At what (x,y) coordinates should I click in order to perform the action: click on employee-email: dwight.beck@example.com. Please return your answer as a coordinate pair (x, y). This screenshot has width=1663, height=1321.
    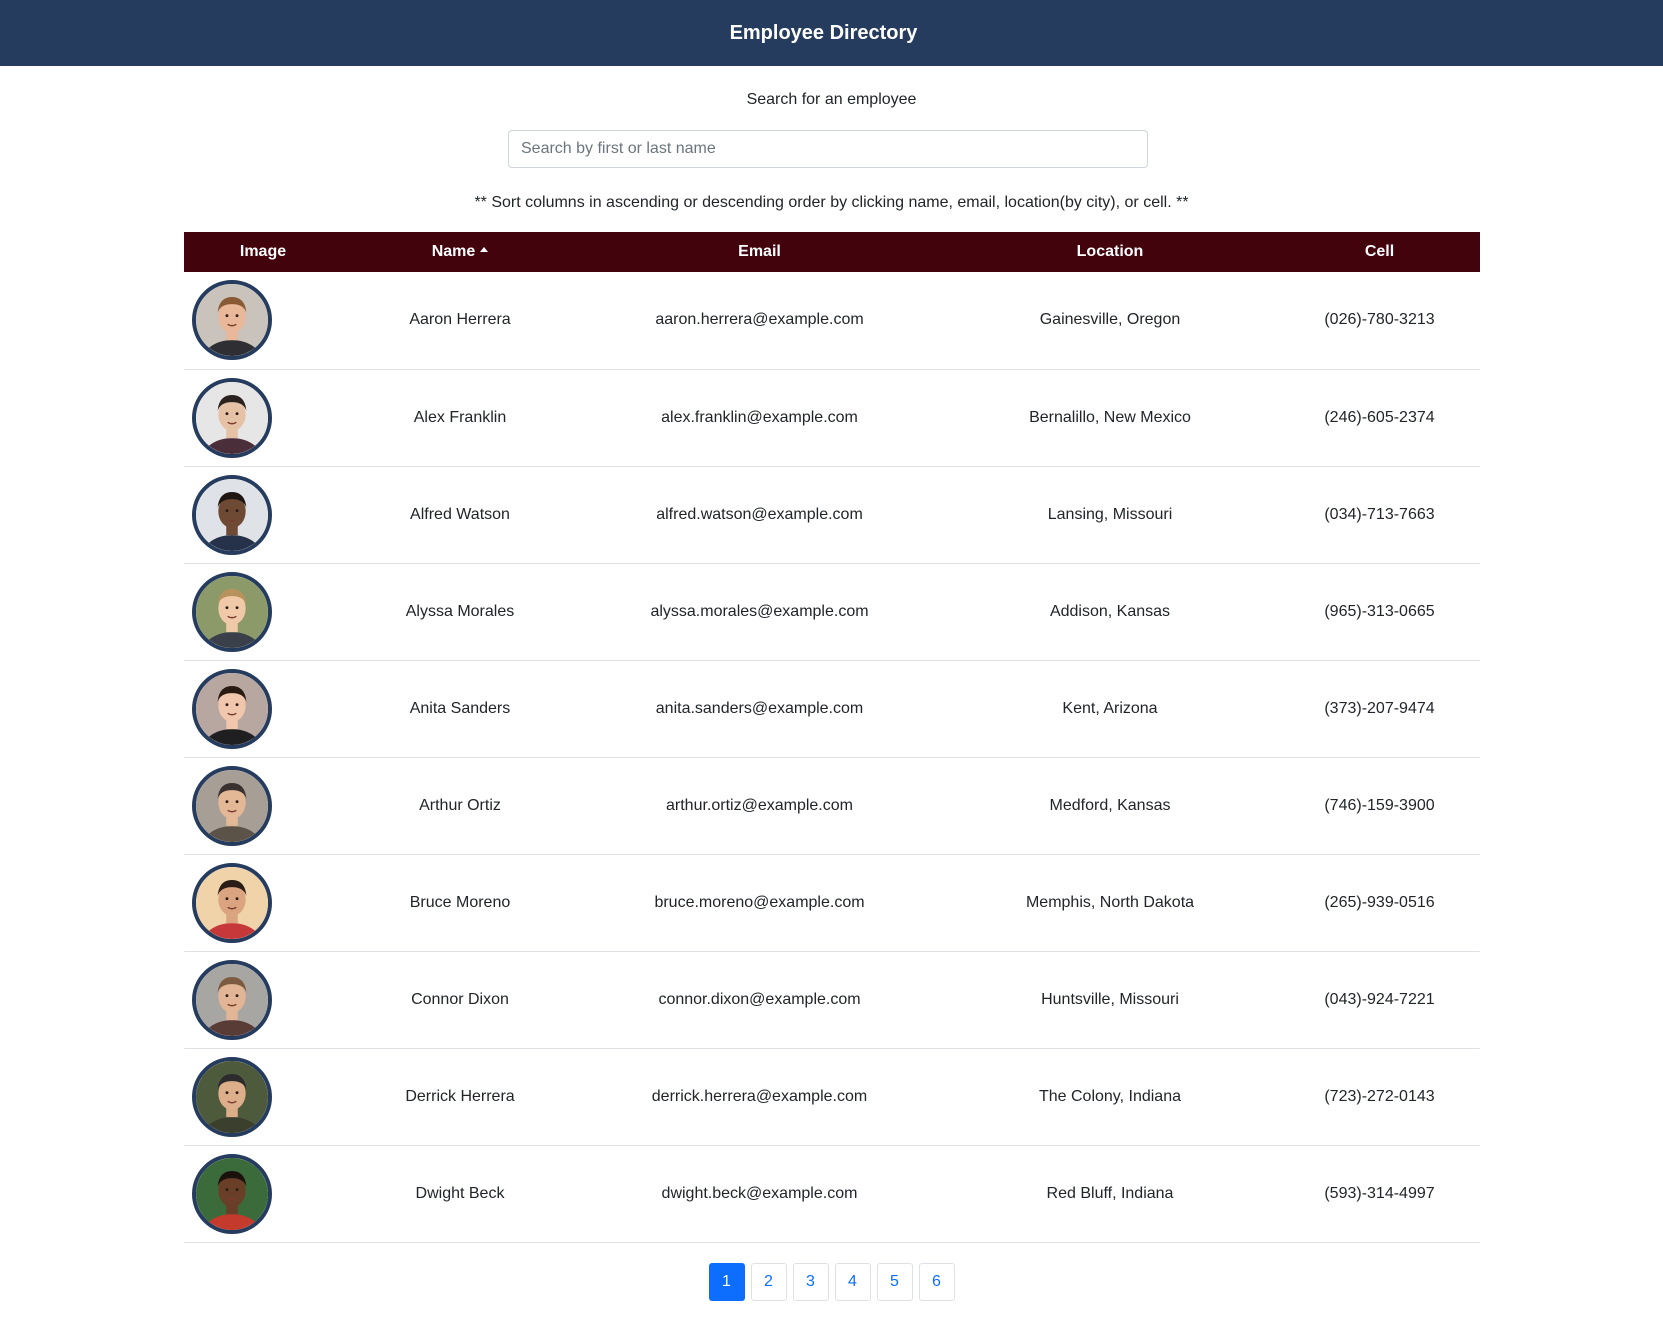
    Looking at the image, I should click on (759, 1193).